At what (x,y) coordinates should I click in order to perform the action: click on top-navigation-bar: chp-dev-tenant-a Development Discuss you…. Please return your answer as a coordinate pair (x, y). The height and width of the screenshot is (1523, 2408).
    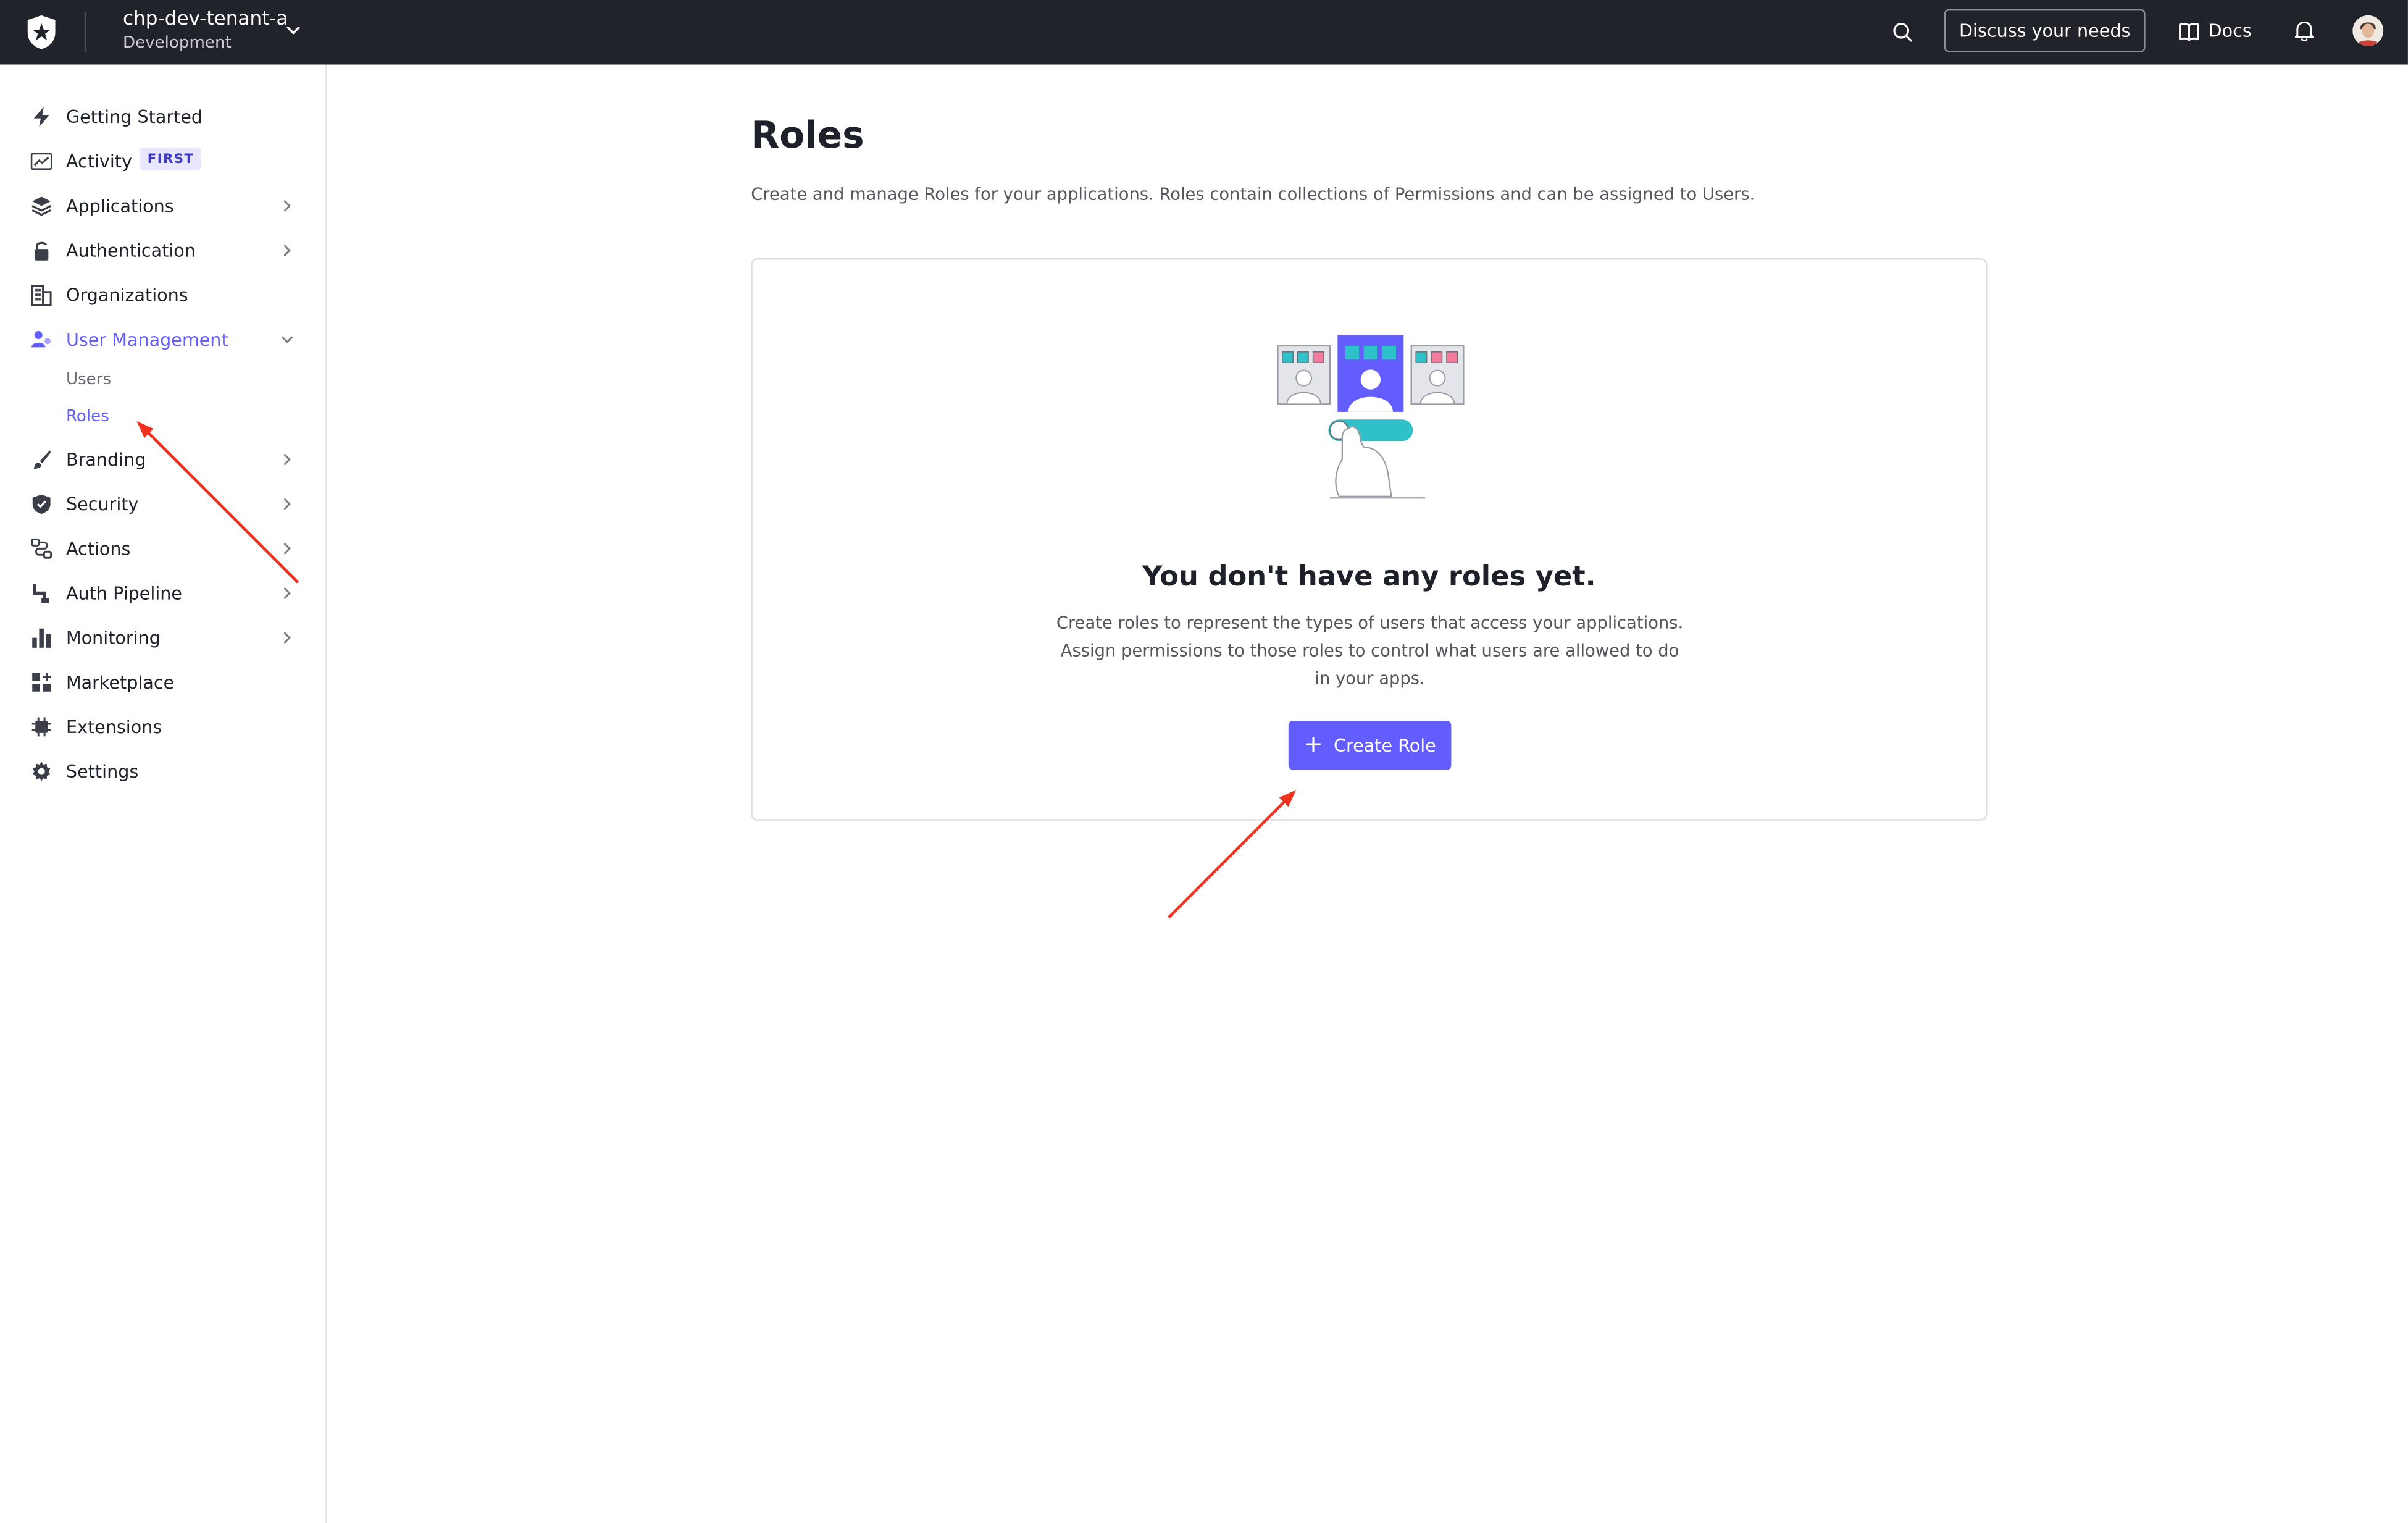
    Looking at the image, I should click on (1204, 32).